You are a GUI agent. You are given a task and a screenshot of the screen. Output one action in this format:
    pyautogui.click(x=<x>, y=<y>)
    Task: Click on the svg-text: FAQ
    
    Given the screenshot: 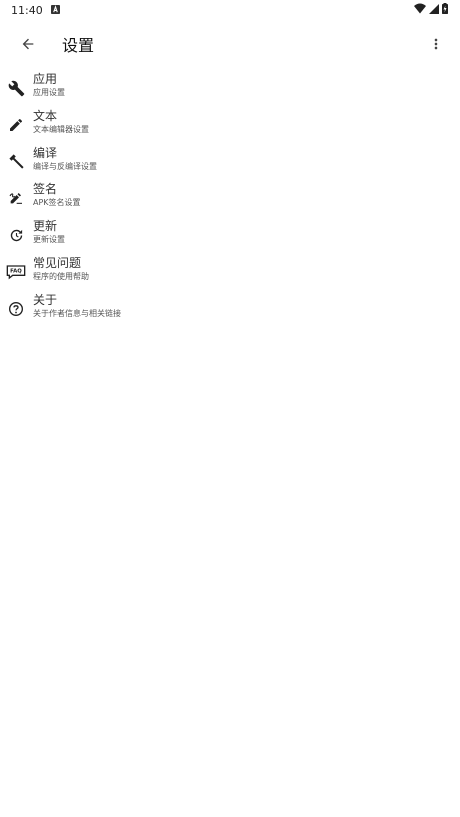 What is the action you would take?
    pyautogui.click(x=16, y=272)
    